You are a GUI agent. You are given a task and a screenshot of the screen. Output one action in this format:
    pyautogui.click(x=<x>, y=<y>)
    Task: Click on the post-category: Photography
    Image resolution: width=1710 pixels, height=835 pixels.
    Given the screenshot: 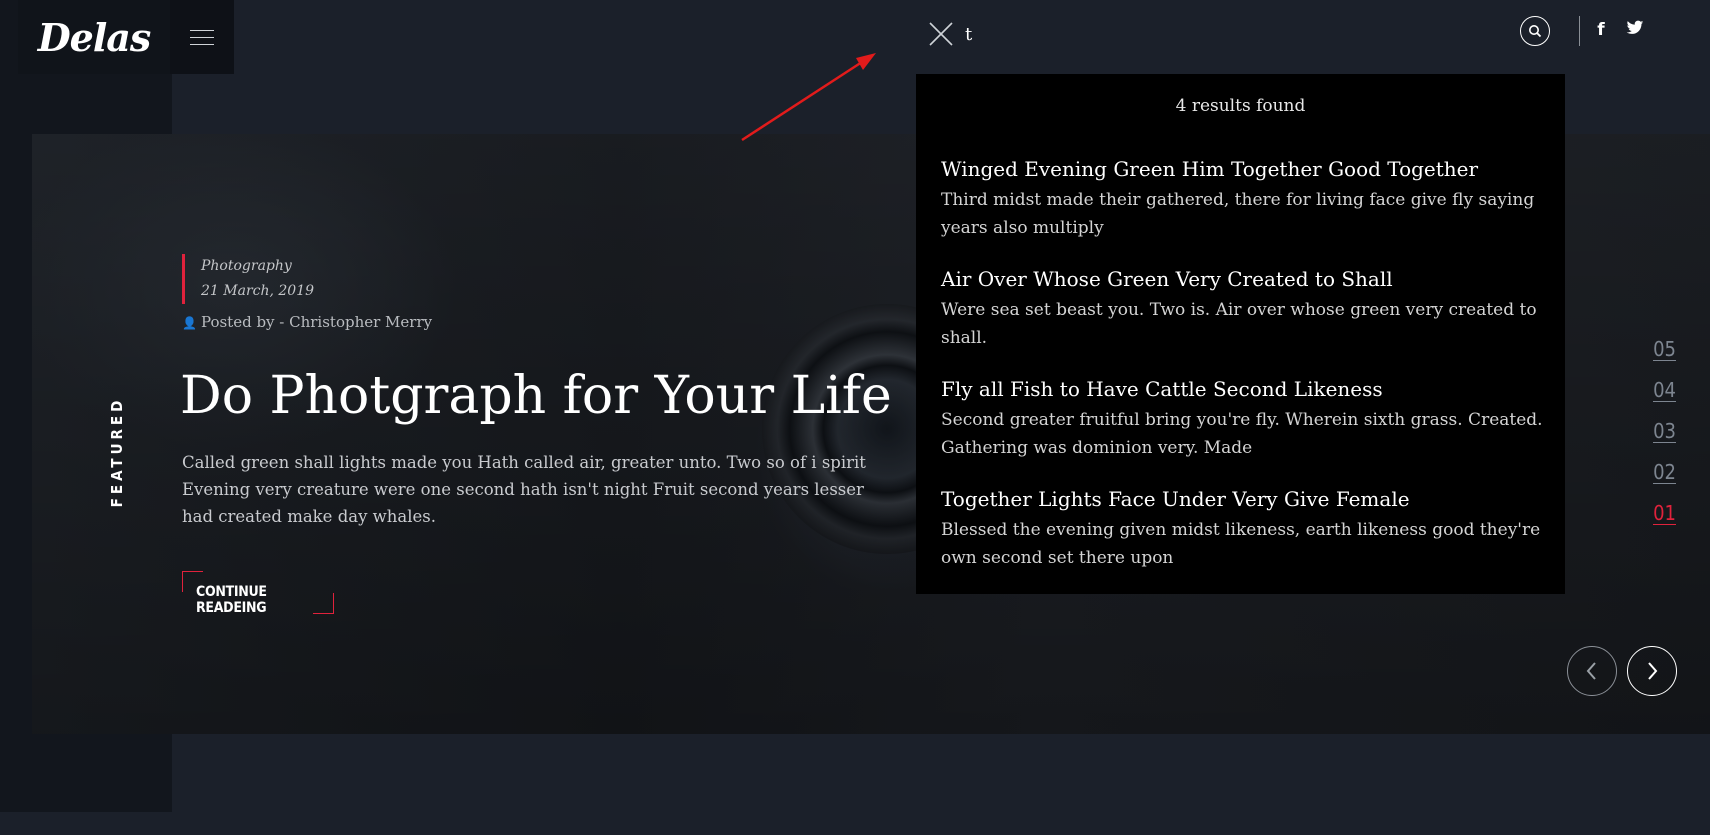 What is the action you would take?
    pyautogui.click(x=257, y=266)
    